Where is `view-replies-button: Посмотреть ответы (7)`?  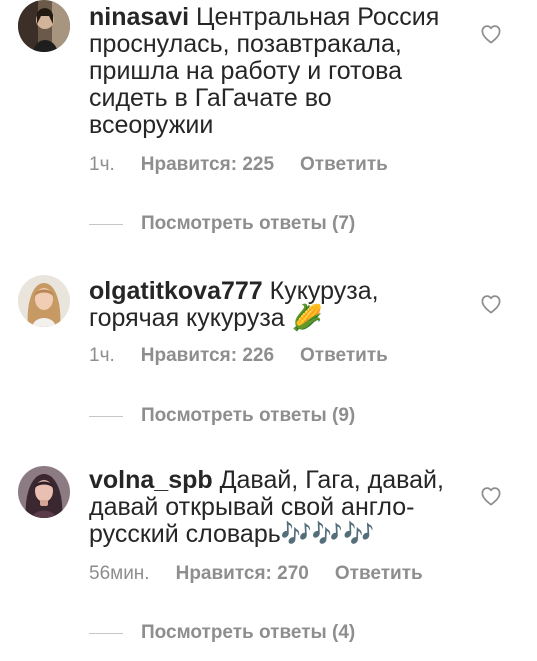
view-replies-button: Посмотреть ответы (7) is located at coordinates (222, 224).